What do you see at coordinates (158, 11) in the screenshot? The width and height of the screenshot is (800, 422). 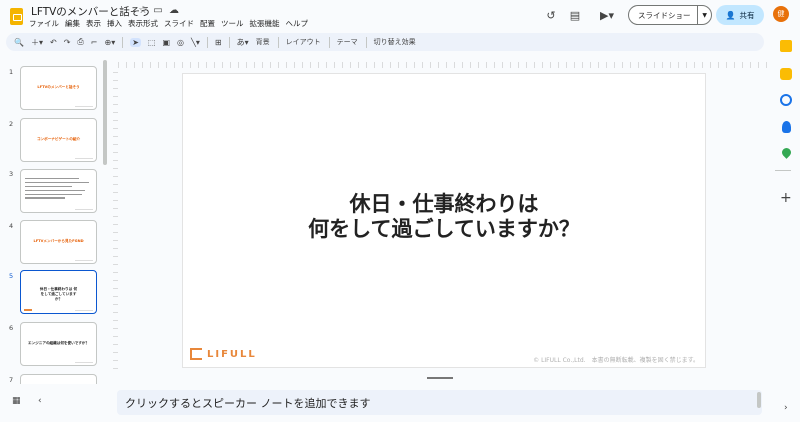 I see `move-folder-icon: ▭` at bounding box center [158, 11].